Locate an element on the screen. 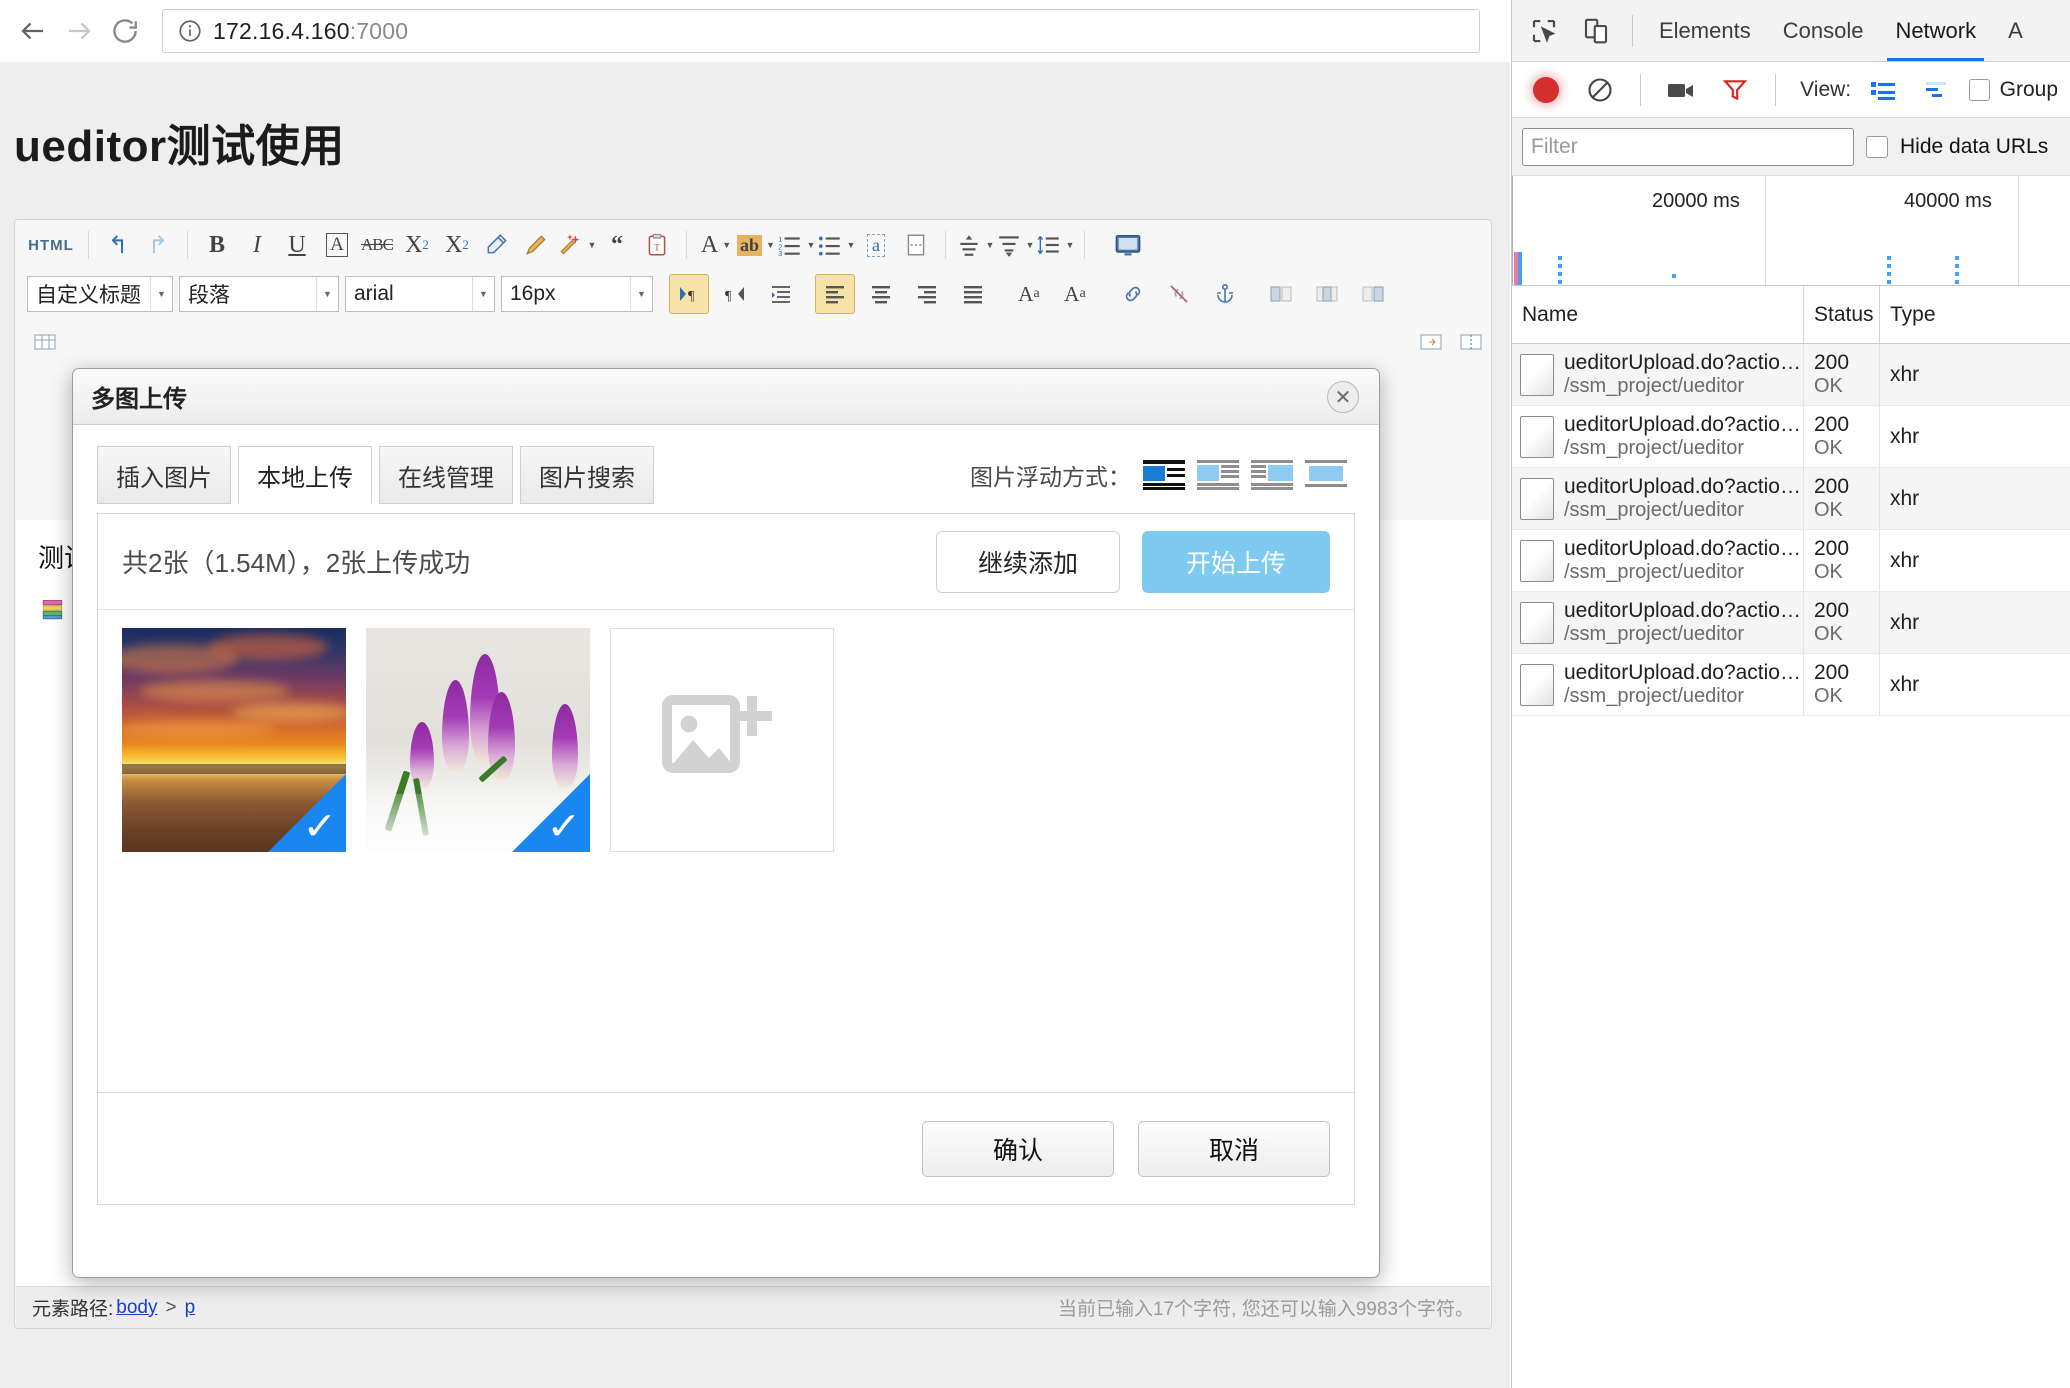  float-none-icon is located at coordinates (1326, 475).